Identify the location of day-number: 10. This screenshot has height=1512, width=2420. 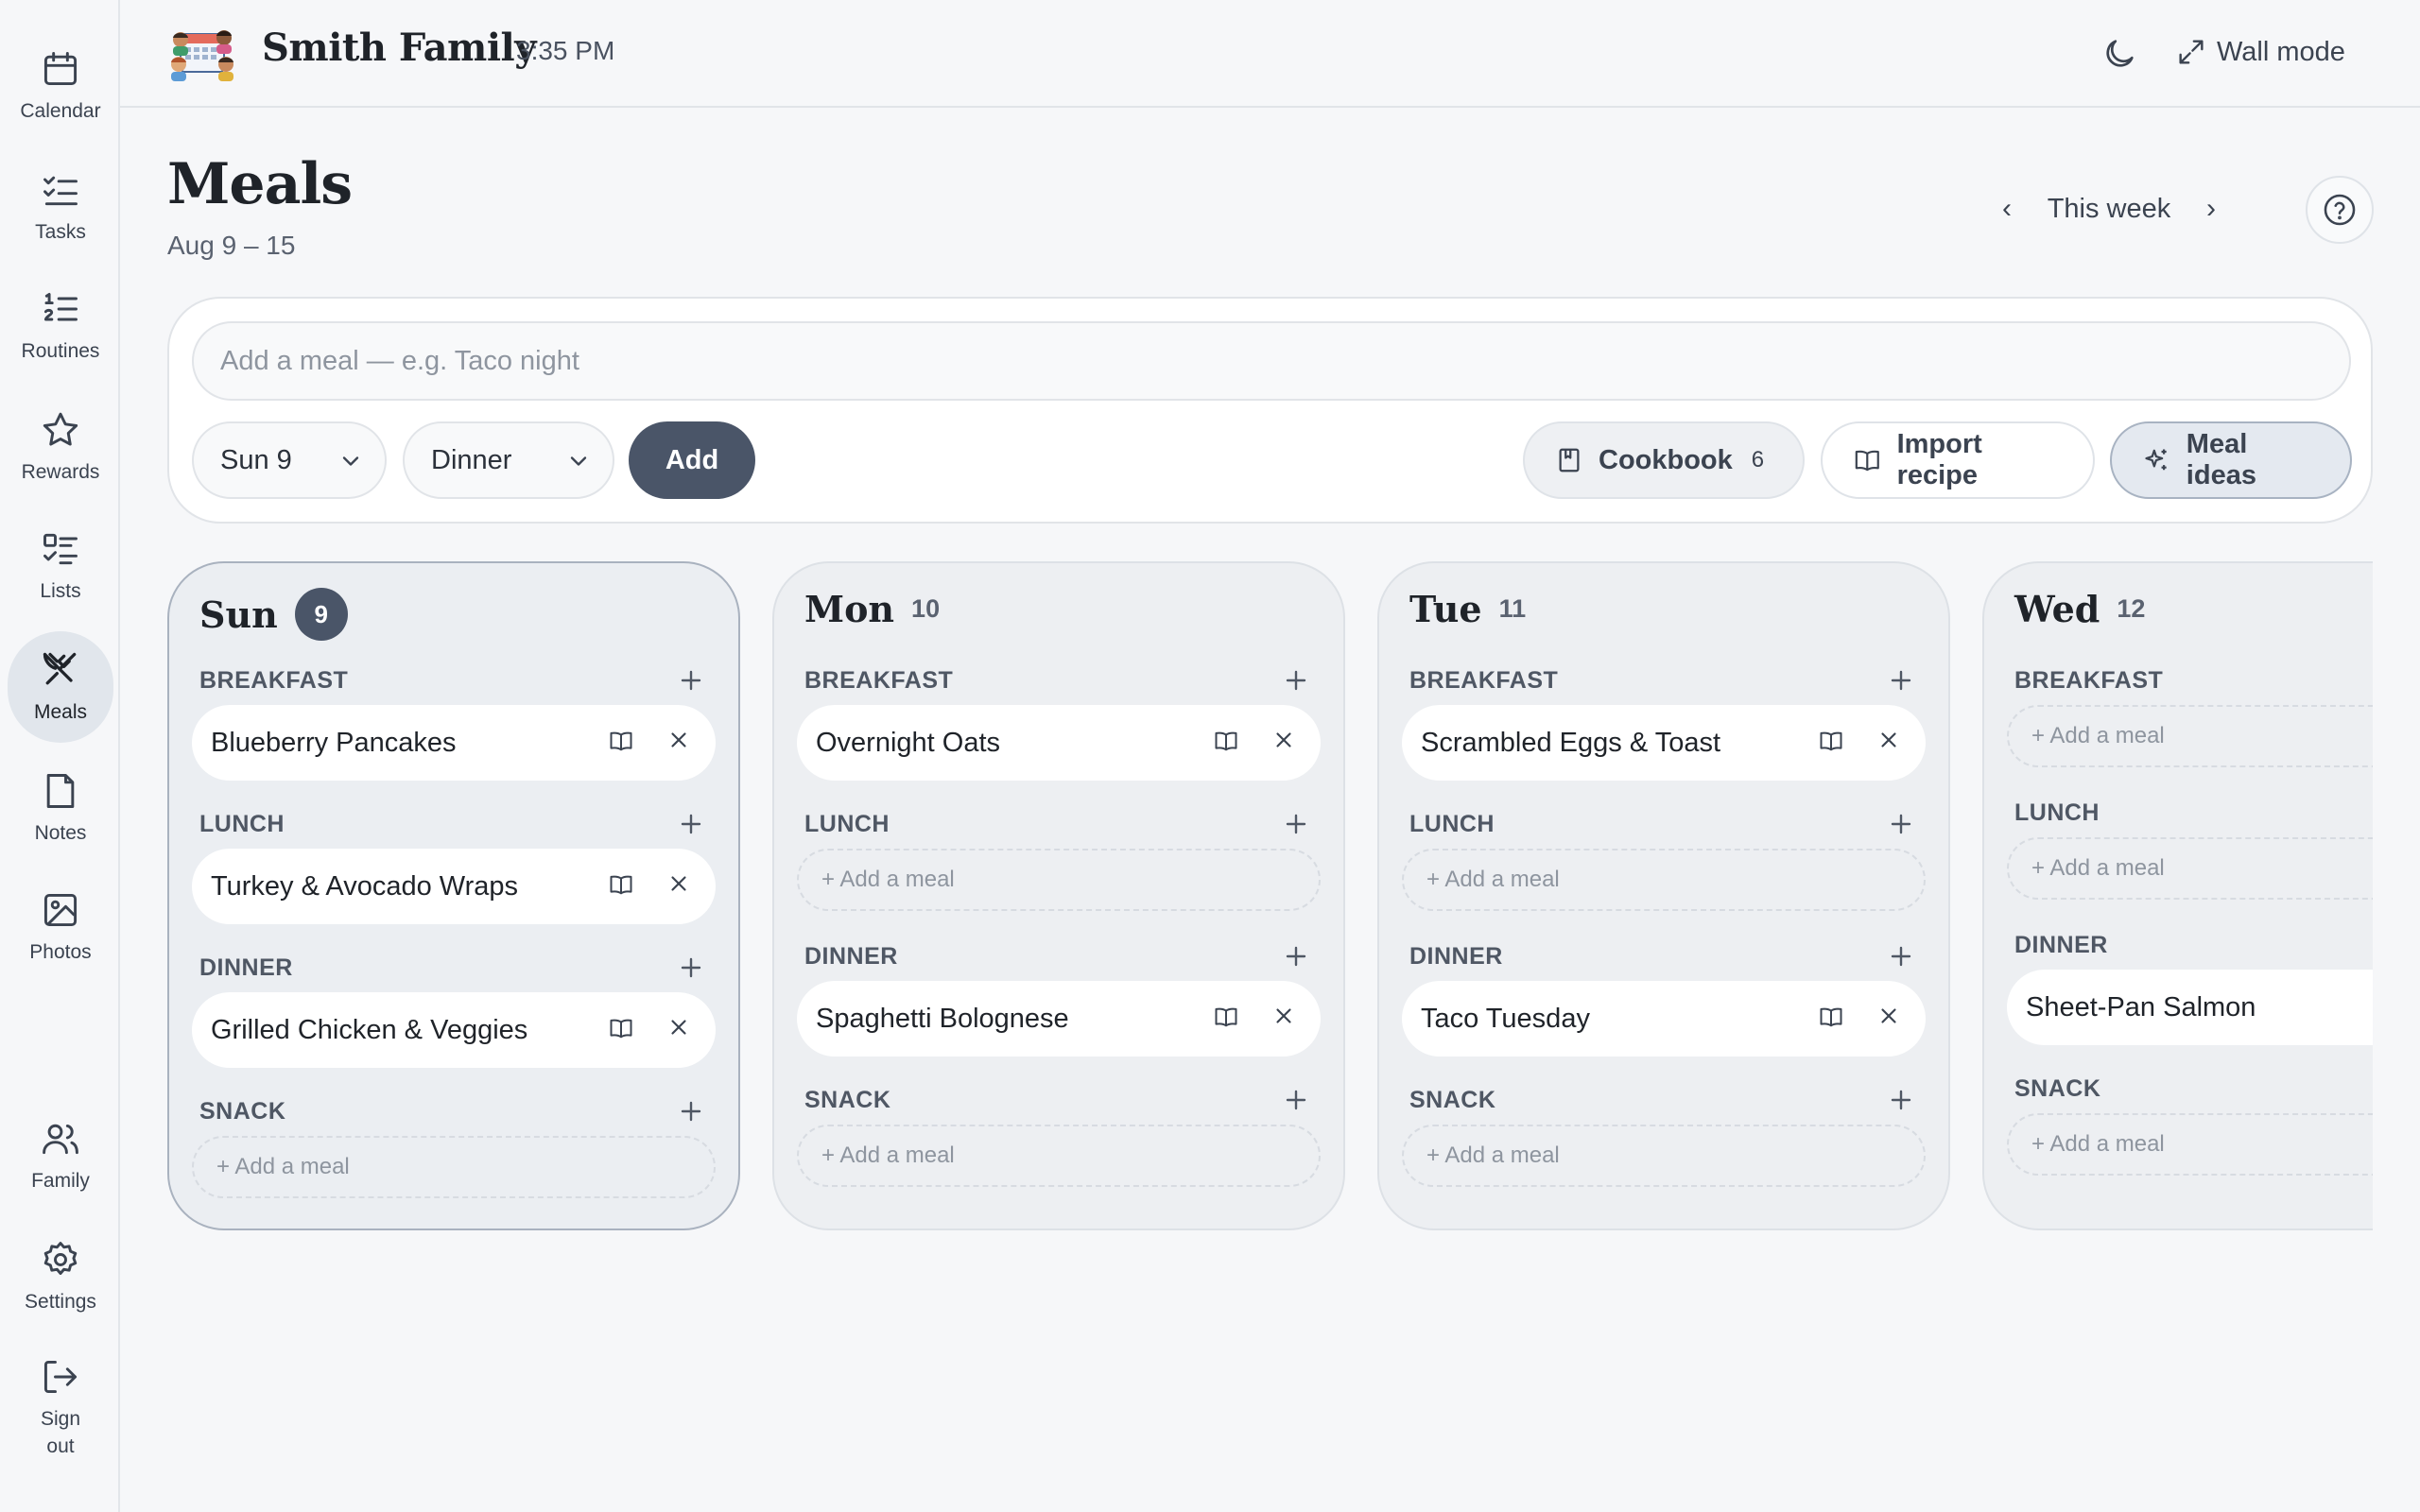
(926, 608).